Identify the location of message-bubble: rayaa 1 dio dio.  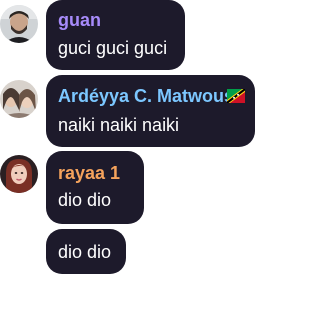
(95, 187).